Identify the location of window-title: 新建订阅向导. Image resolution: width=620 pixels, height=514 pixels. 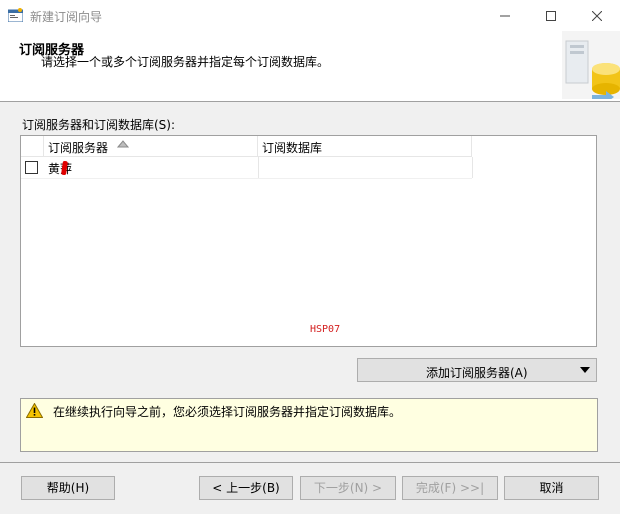
(66, 17).